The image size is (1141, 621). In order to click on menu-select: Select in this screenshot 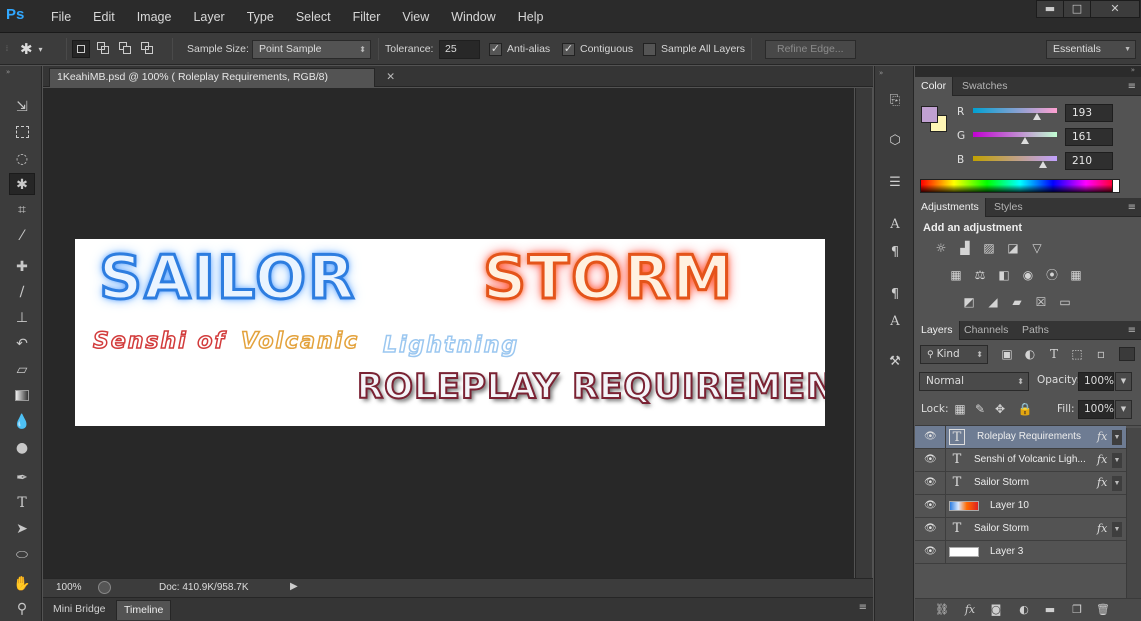, I will do `click(313, 17)`.